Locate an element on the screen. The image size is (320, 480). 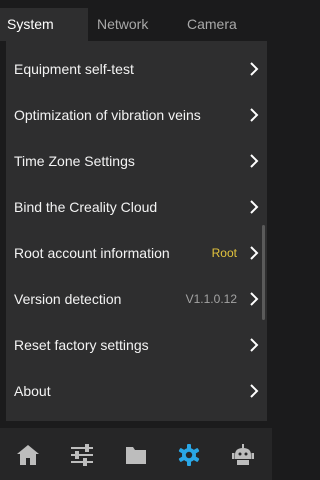
tab-camera: Camera is located at coordinates (226, 24).